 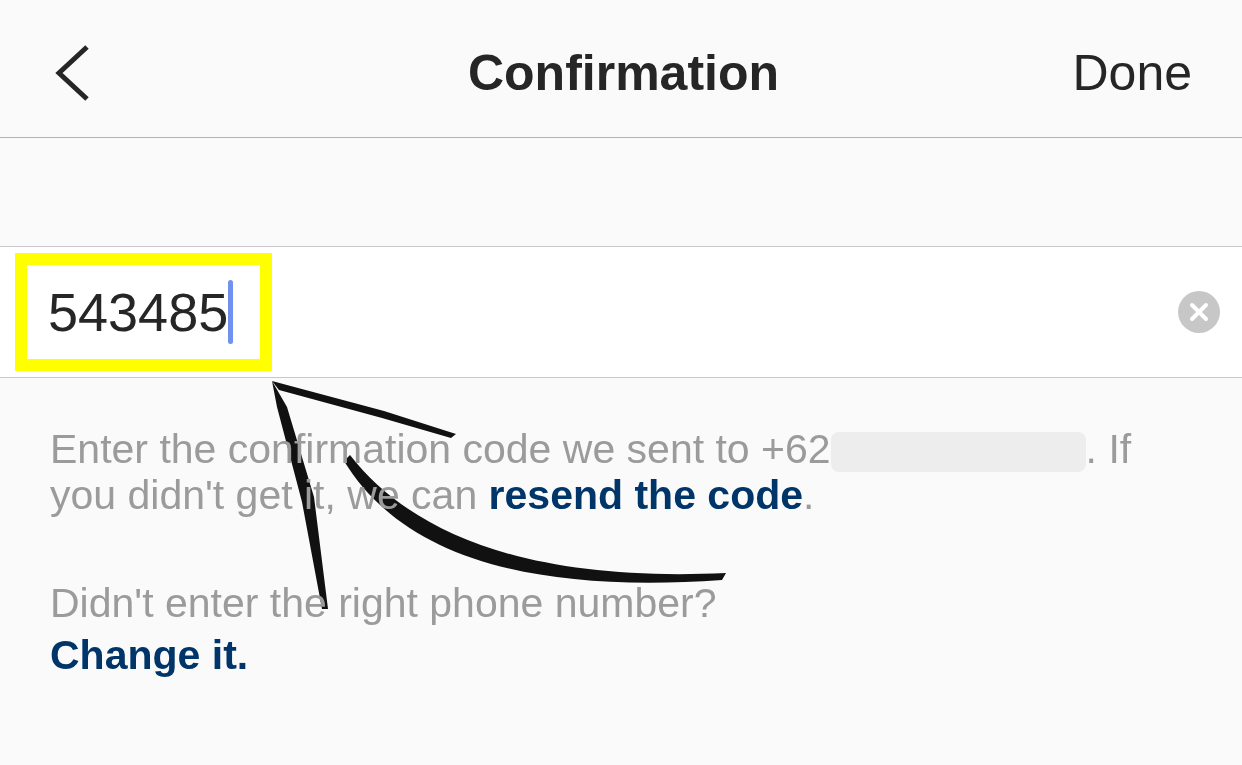 I want to click on change-number-link: Change it., so click(x=149, y=655).